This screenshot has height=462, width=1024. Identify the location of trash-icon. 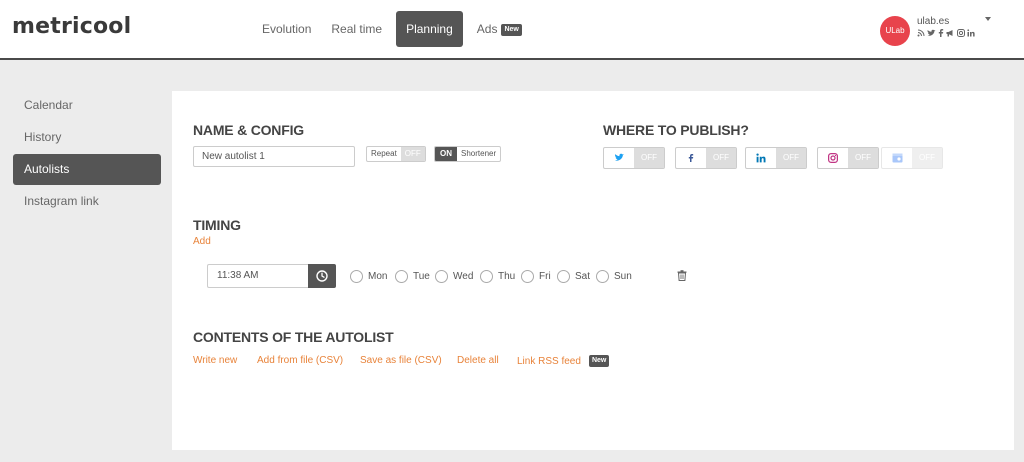
(682, 277).